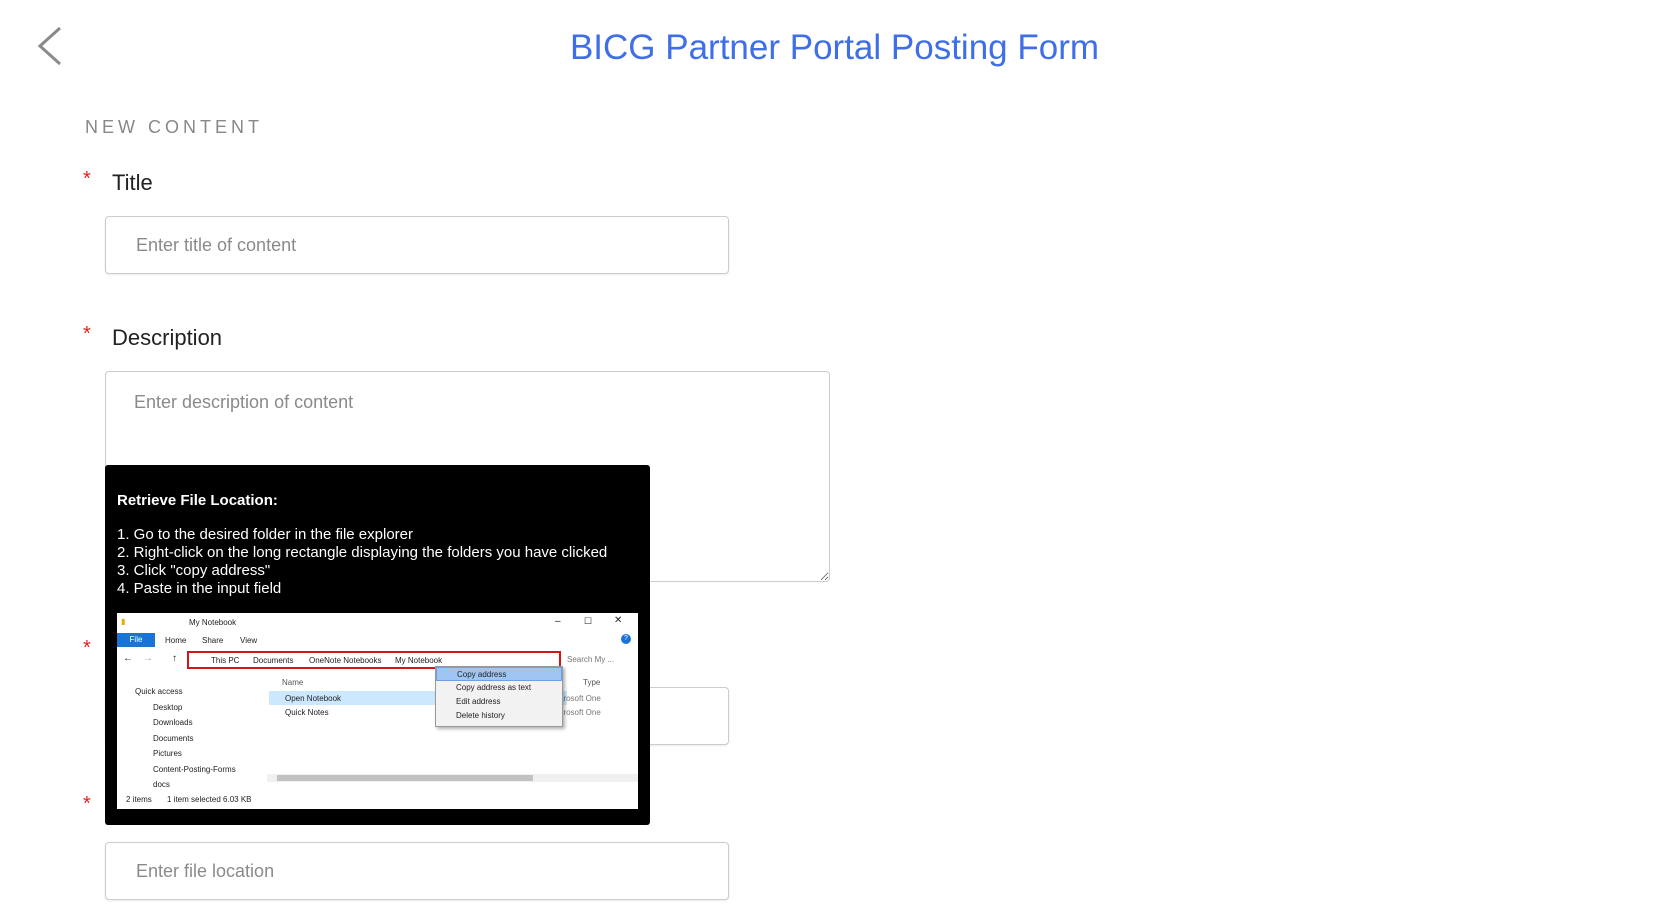 The height and width of the screenshot is (916, 1669). Describe the element at coordinates (405, 778) in the screenshot. I see `scrollbar-thumb` at that location.